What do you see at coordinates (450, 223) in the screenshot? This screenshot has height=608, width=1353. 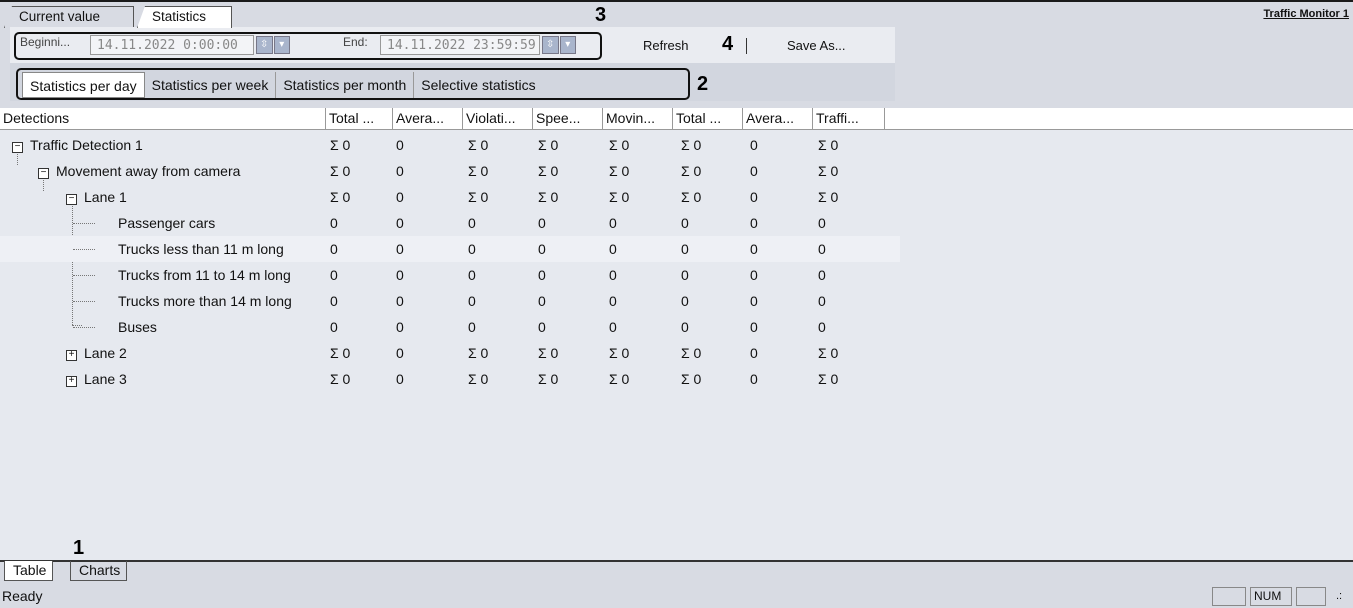 I see `table-row: Passenger cars 0 0 0 0 0 0 0 0` at bounding box center [450, 223].